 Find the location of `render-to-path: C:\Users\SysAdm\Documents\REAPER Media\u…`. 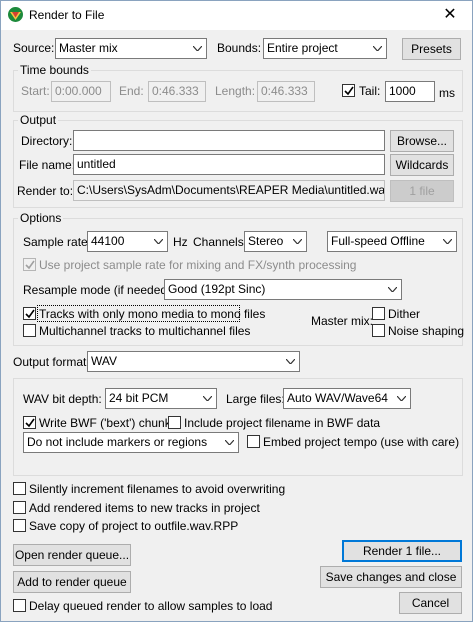

render-to-path: C:\Users\SysAdm\Documents\REAPER Media\u… is located at coordinates (229, 190).